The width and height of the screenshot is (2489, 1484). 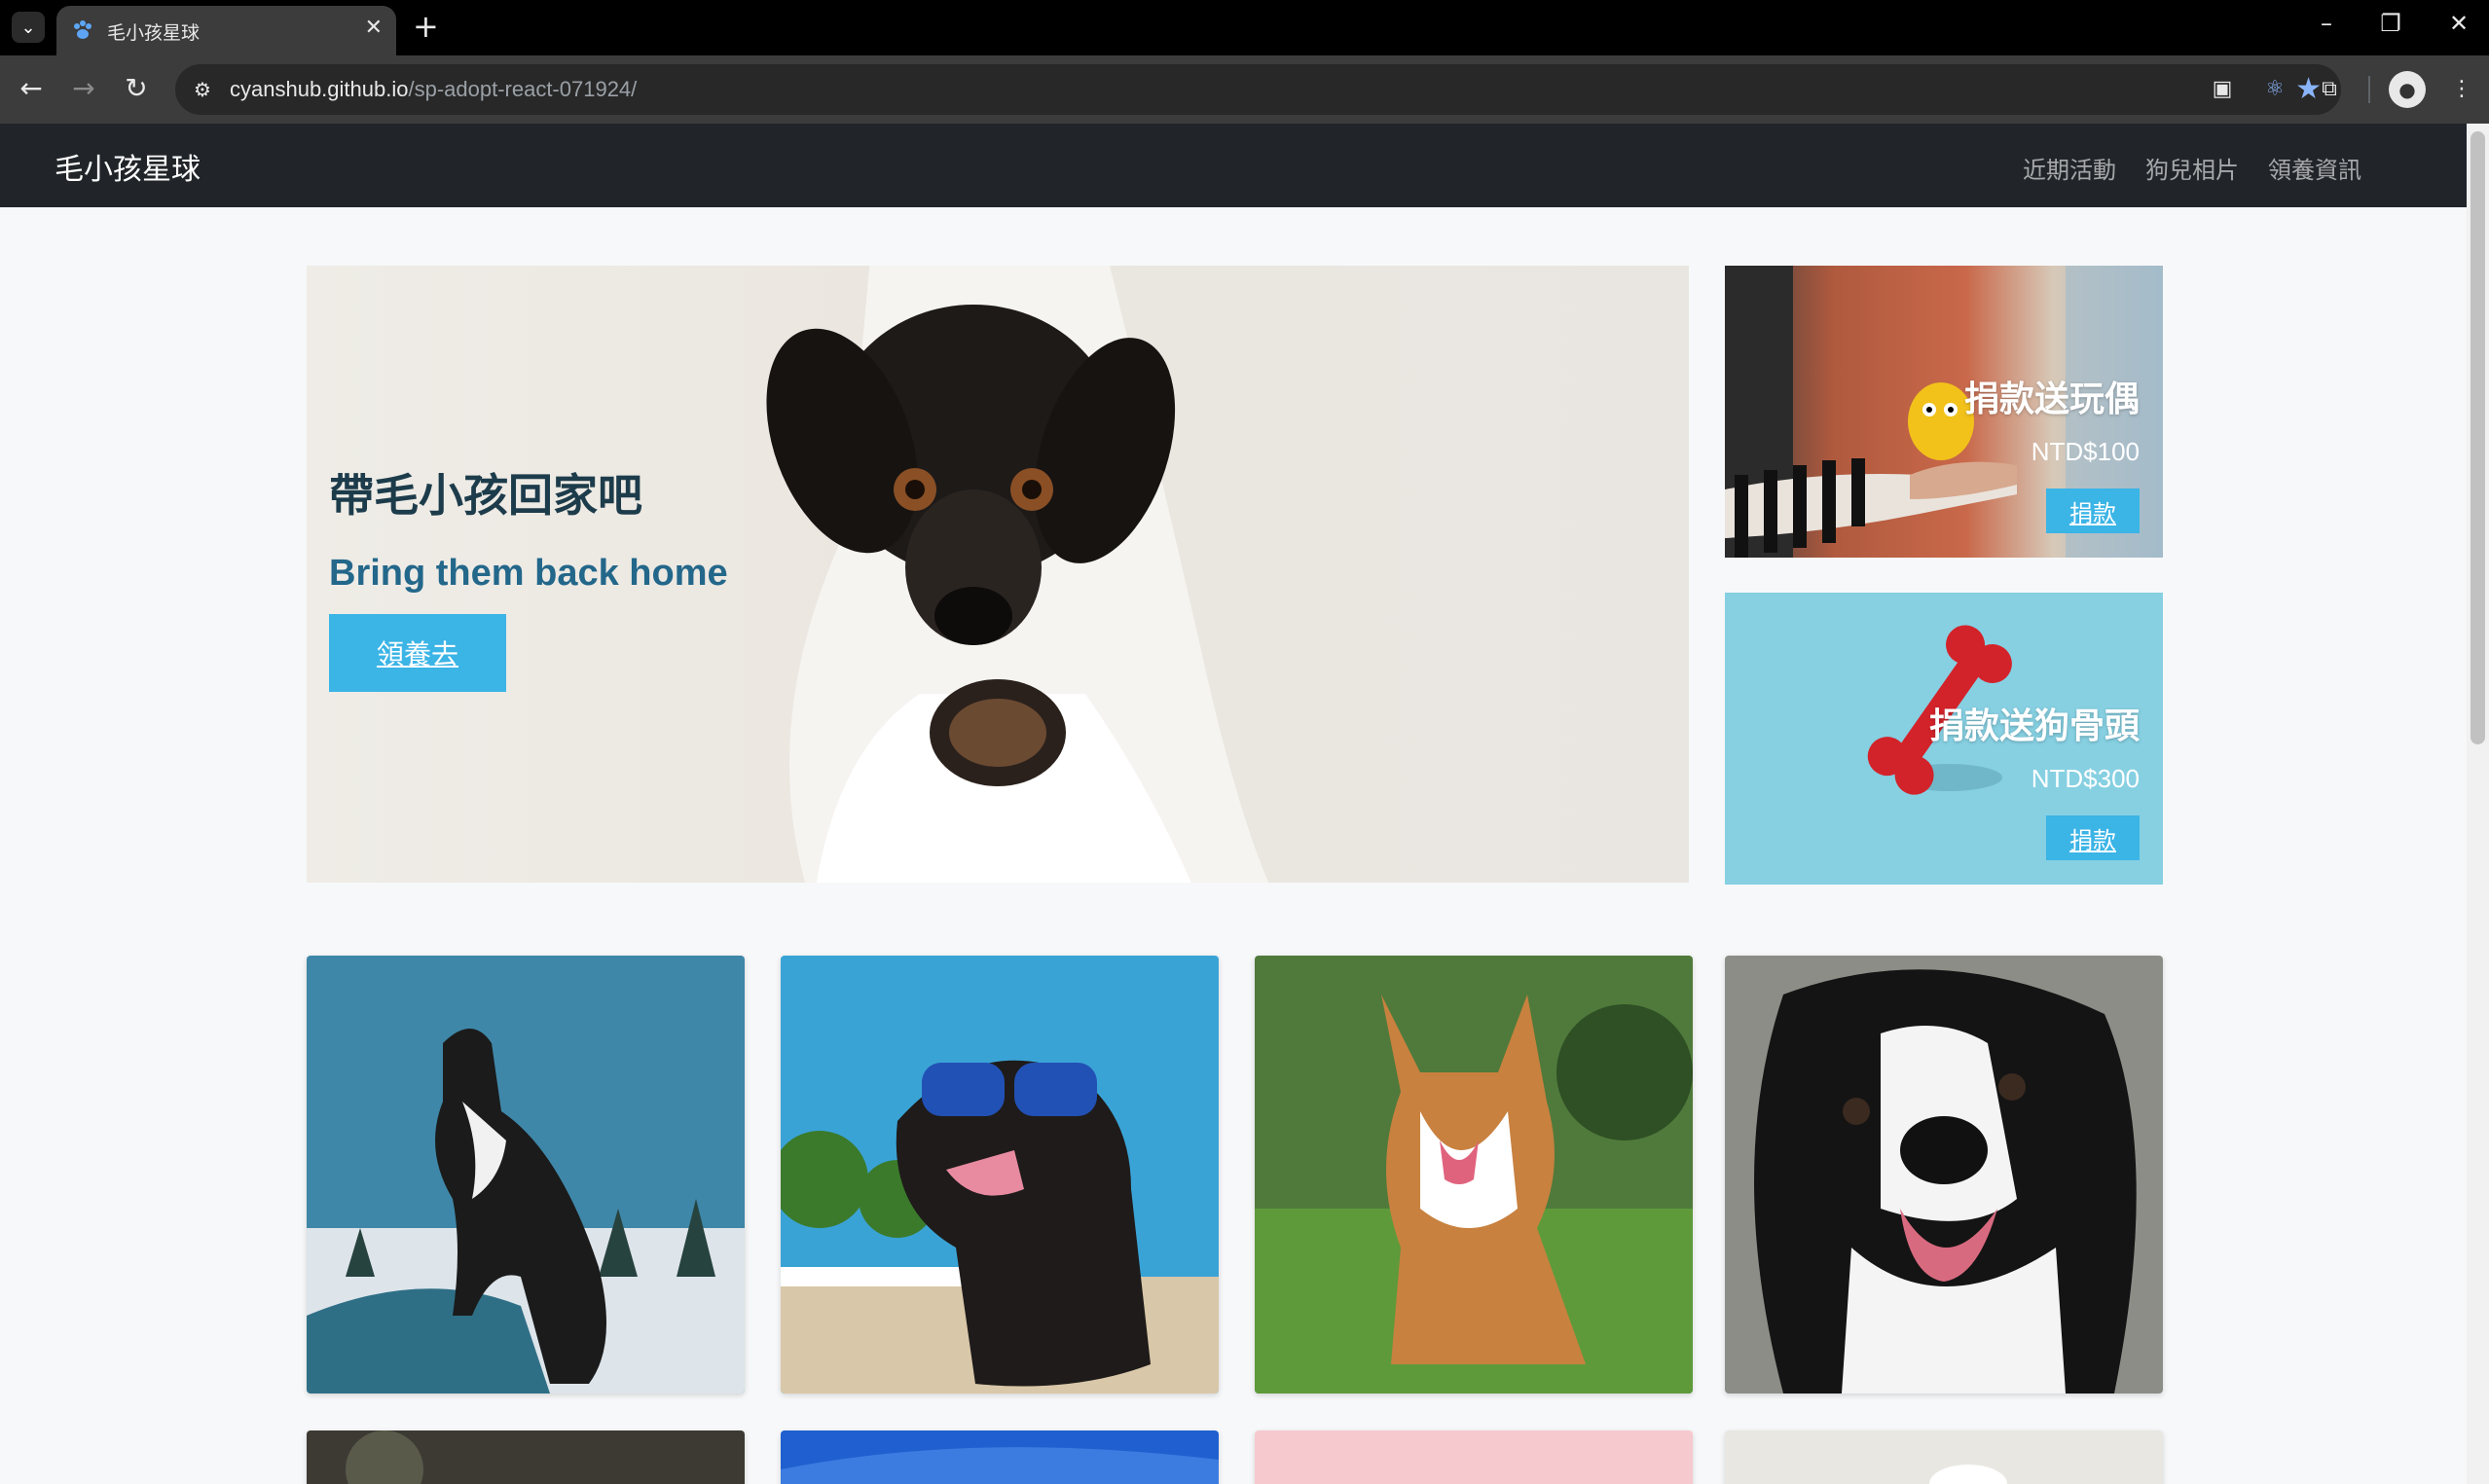 I want to click on promo-card-toy: 捐款送玩偶 NTD$100 捐款, so click(x=1944, y=412).